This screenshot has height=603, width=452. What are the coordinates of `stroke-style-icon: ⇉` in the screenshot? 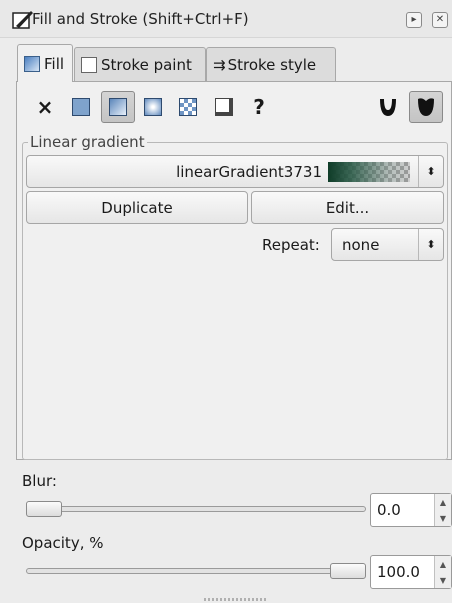 It's located at (219, 64).